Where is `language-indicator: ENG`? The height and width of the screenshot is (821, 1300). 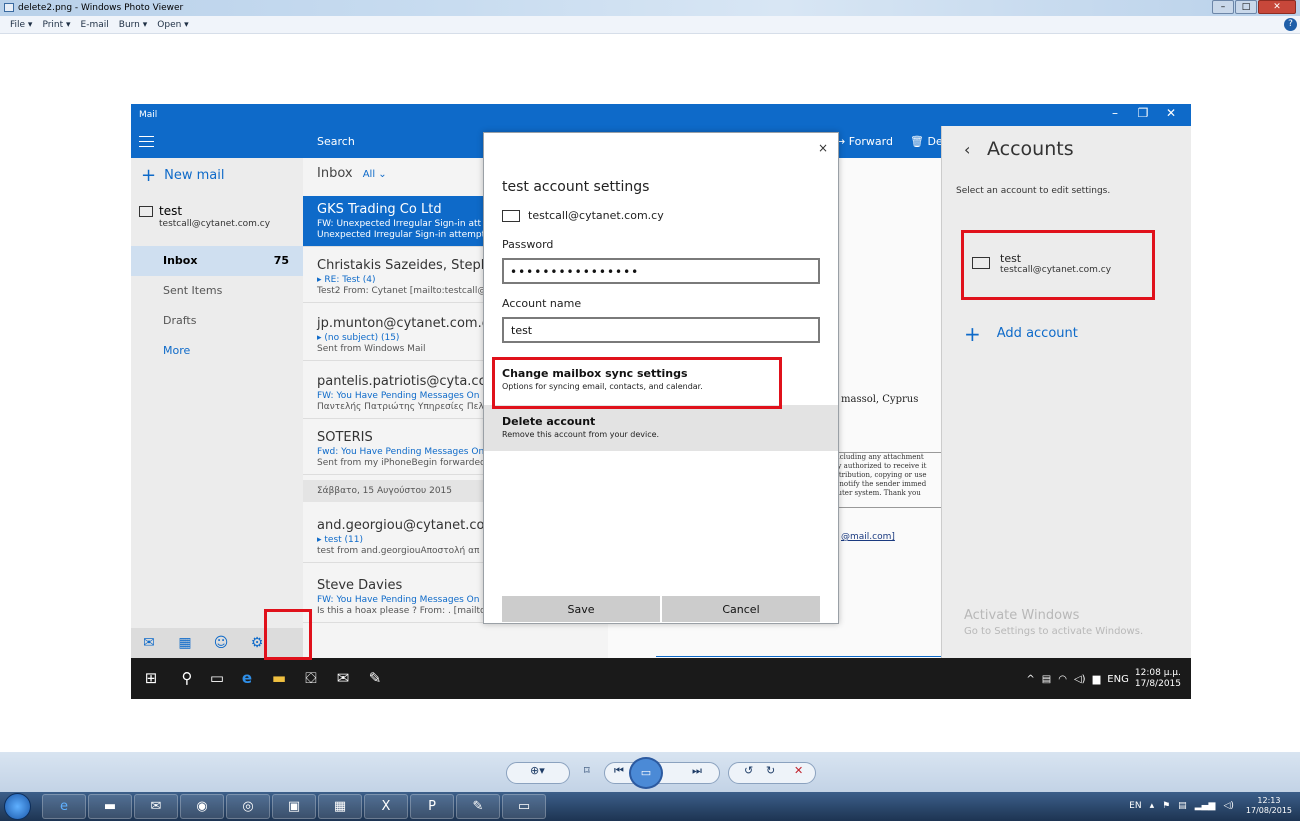
language-indicator: ENG is located at coordinates (1118, 679).